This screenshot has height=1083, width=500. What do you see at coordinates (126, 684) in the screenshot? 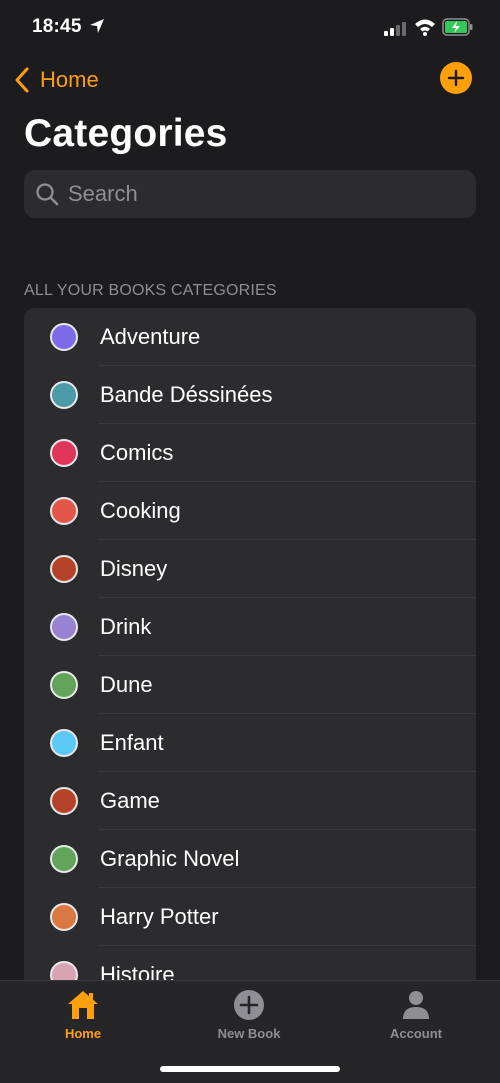
I see `category-label: Dune` at bounding box center [126, 684].